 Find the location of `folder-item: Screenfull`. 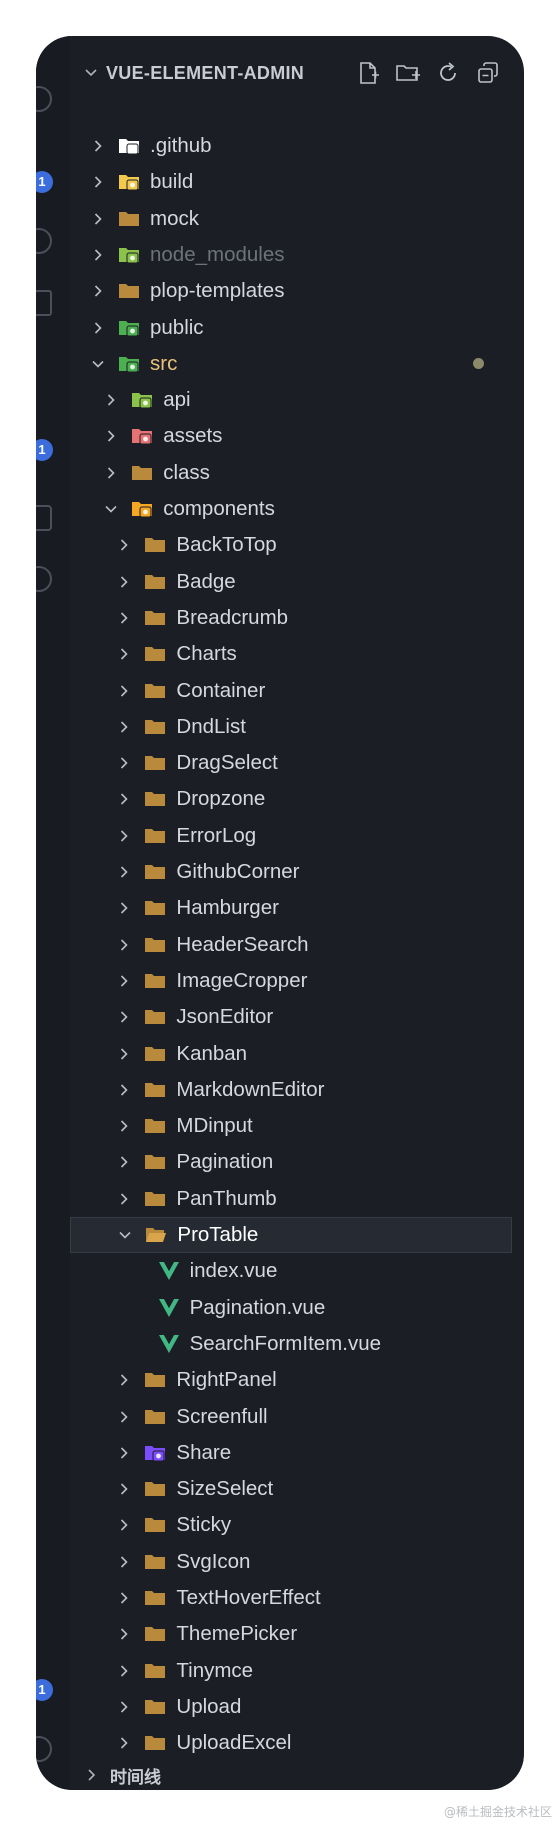

folder-item: Screenfull is located at coordinates (291, 1417).